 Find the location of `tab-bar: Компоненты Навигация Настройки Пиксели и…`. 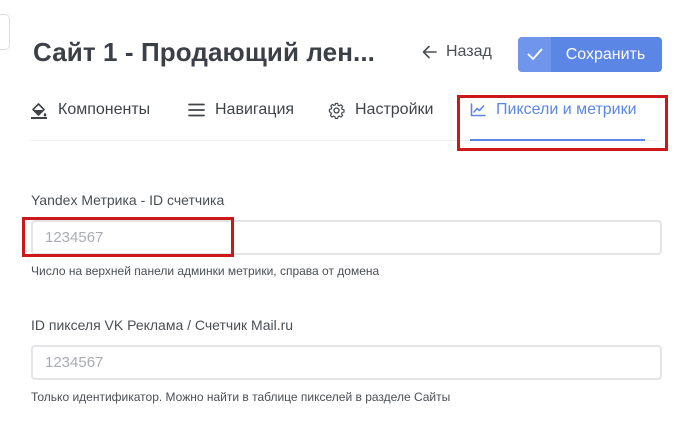

tab-bar: Компоненты Навигация Настройки Пиксели и… is located at coordinates (345, 118).